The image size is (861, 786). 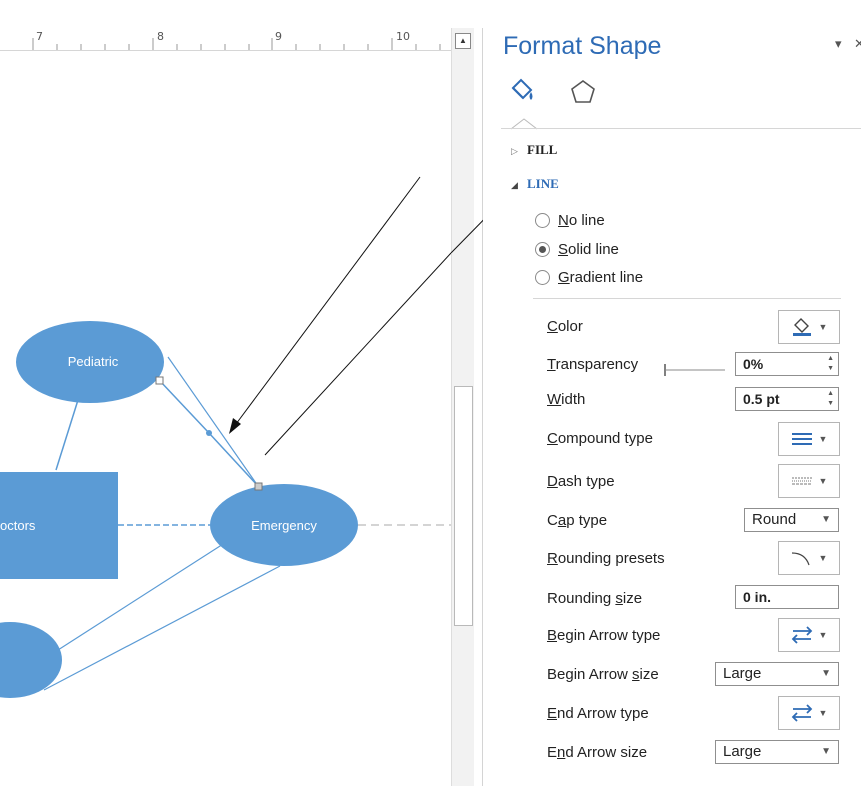 I want to click on cap-type-label: Cap type, so click(x=577, y=520).